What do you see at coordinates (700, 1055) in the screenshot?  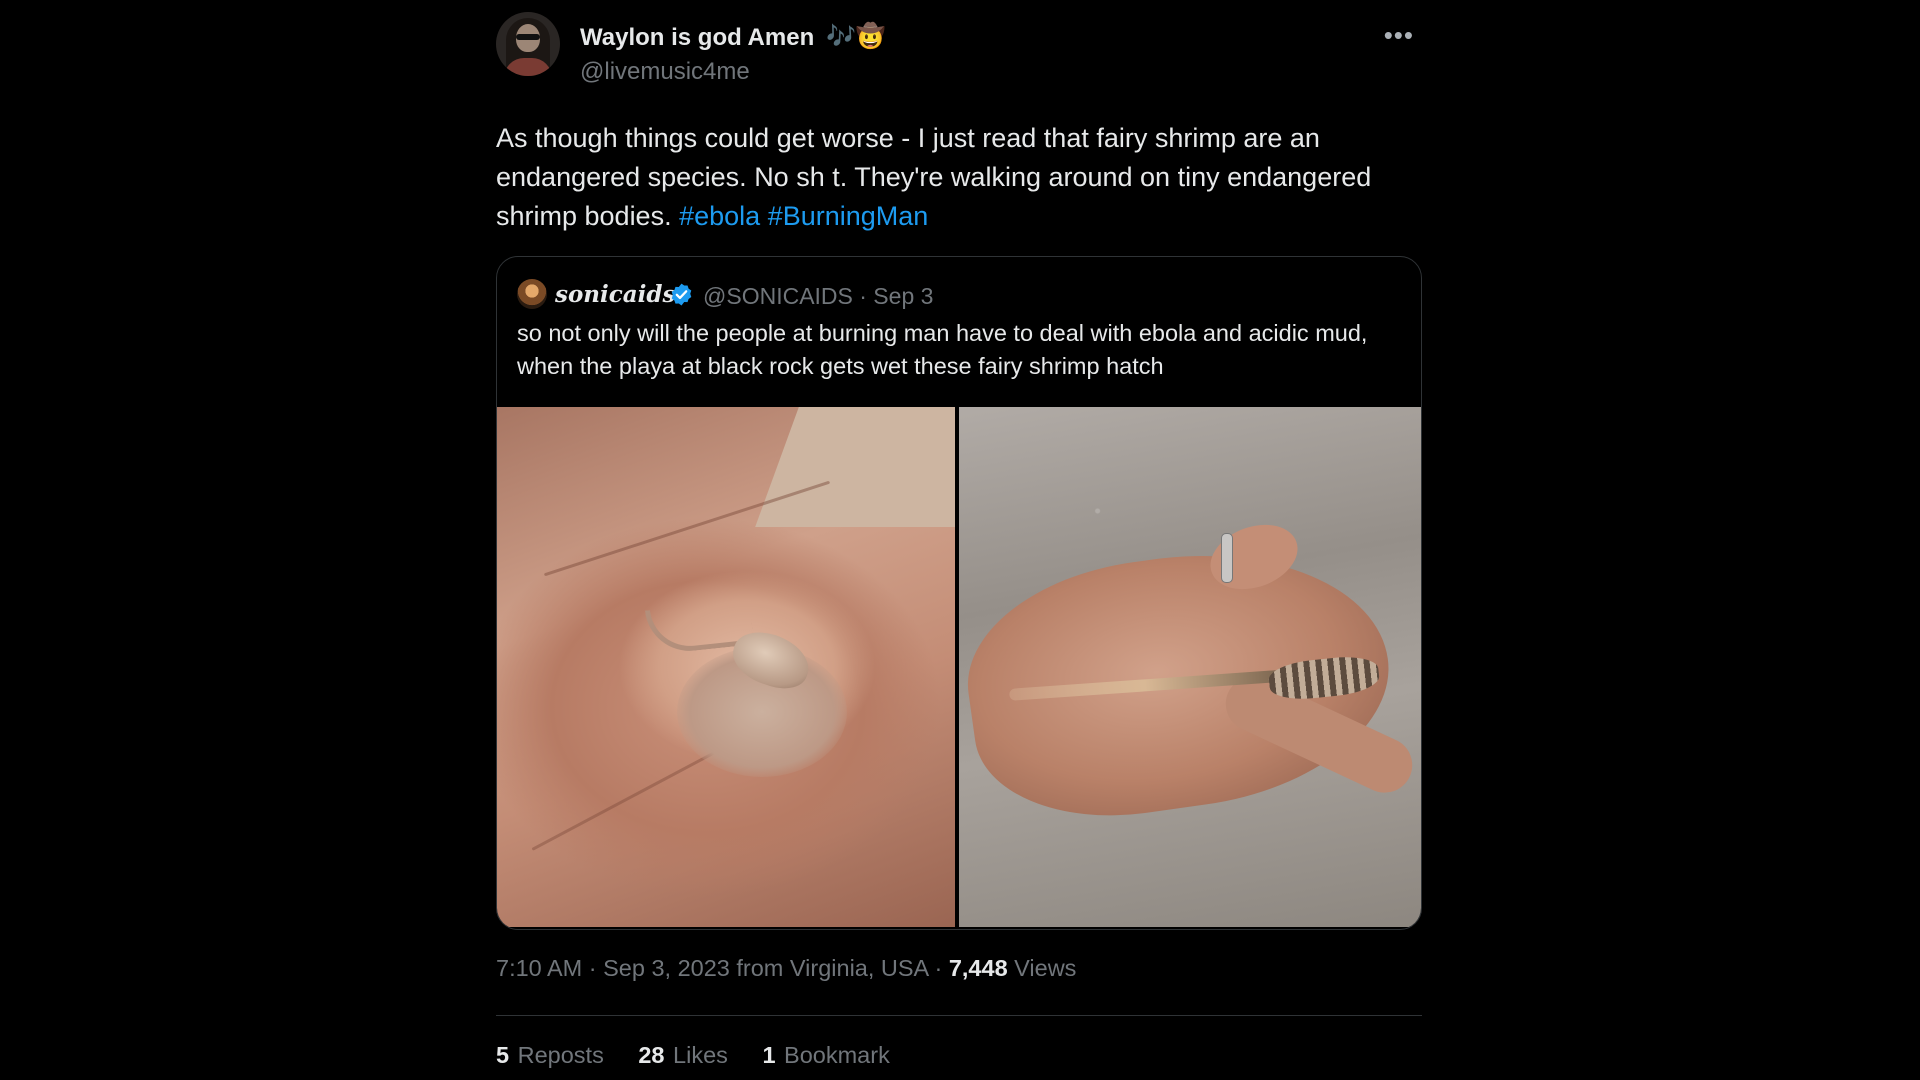 I see `likes-label: Likes` at bounding box center [700, 1055].